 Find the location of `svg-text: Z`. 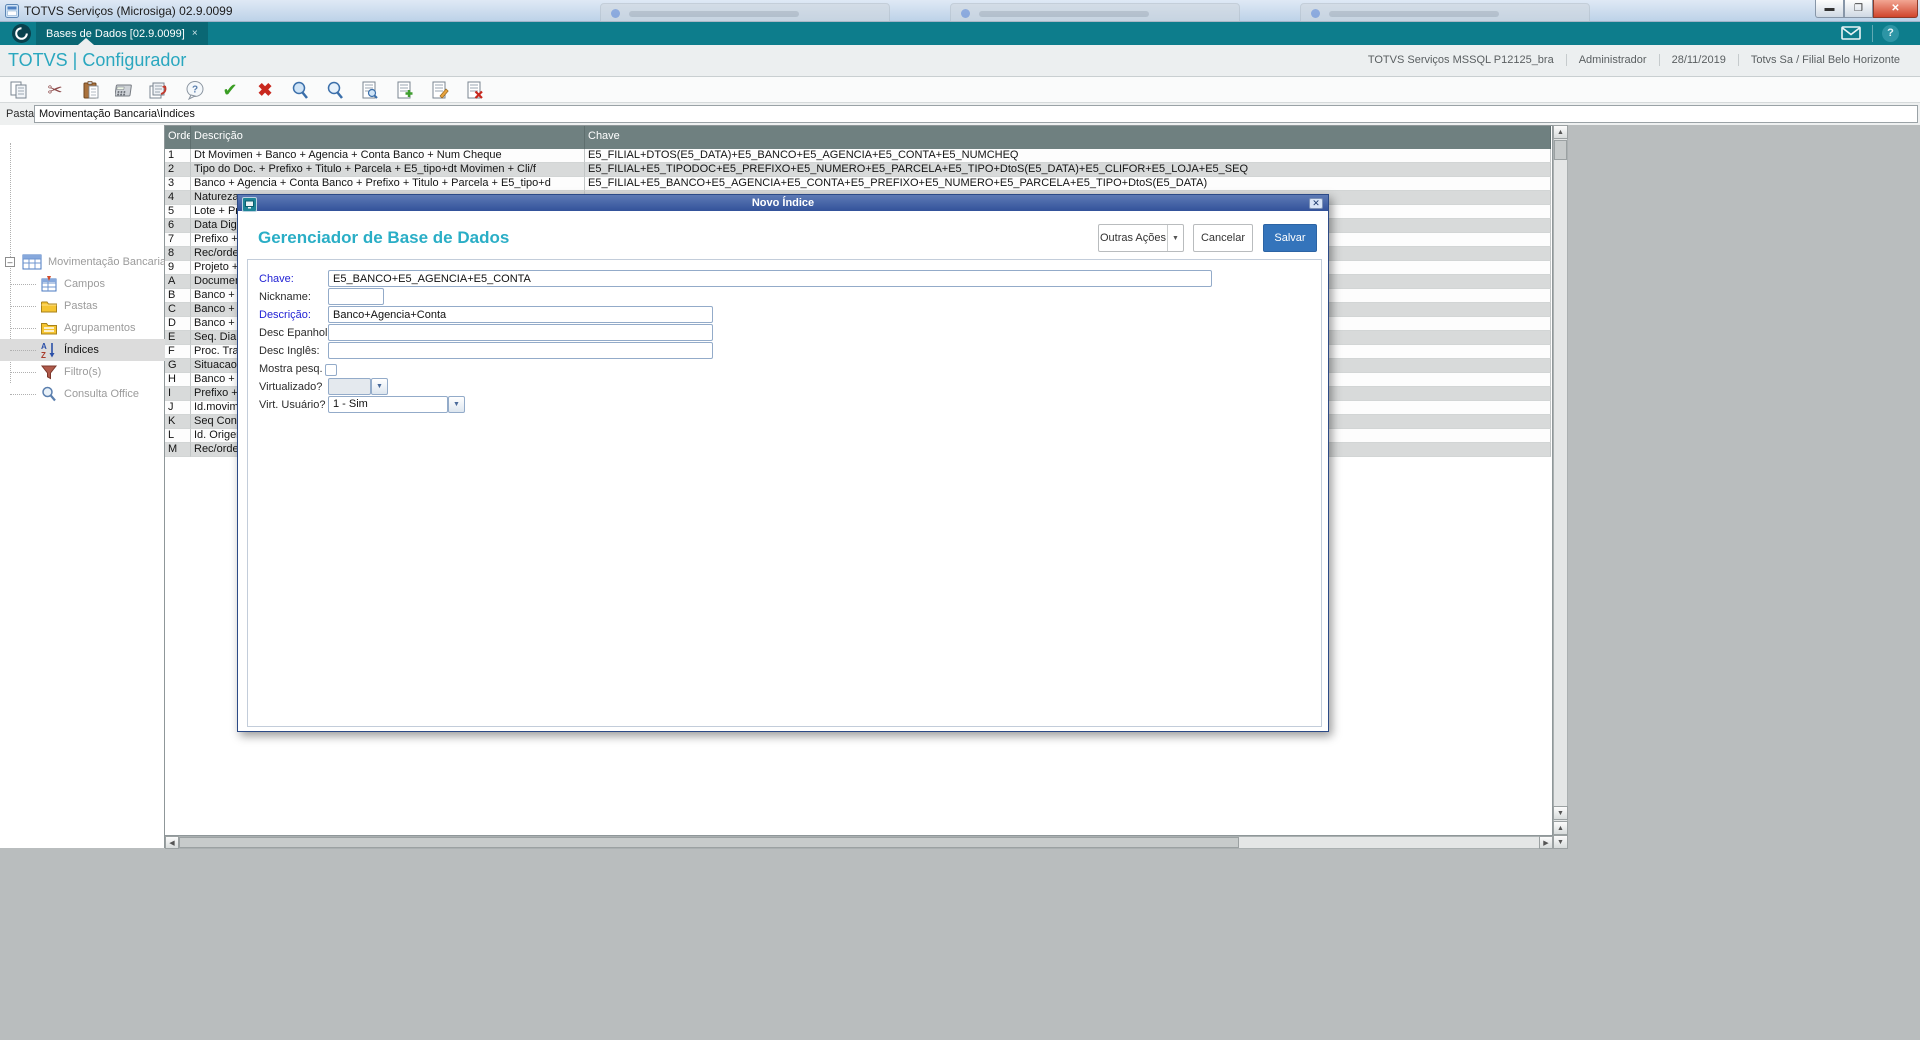

svg-text: Z is located at coordinates (43, 355).